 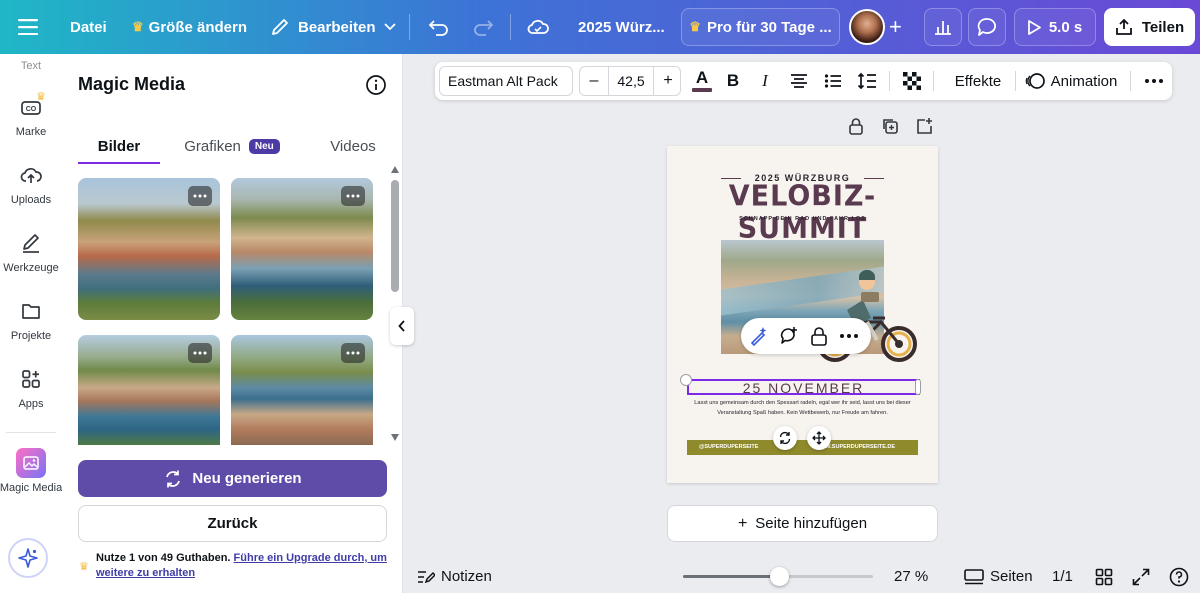 What do you see at coordinates (765, 81) in the screenshot?
I see `italic-icon: I` at bounding box center [765, 81].